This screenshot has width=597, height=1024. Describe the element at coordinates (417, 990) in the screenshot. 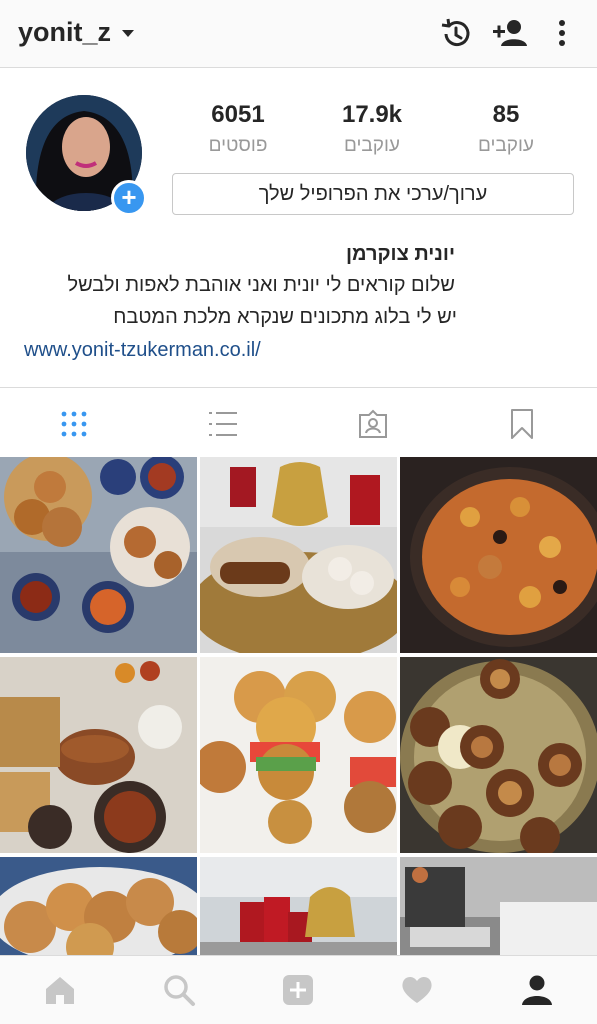

I see `heart-icon` at that location.